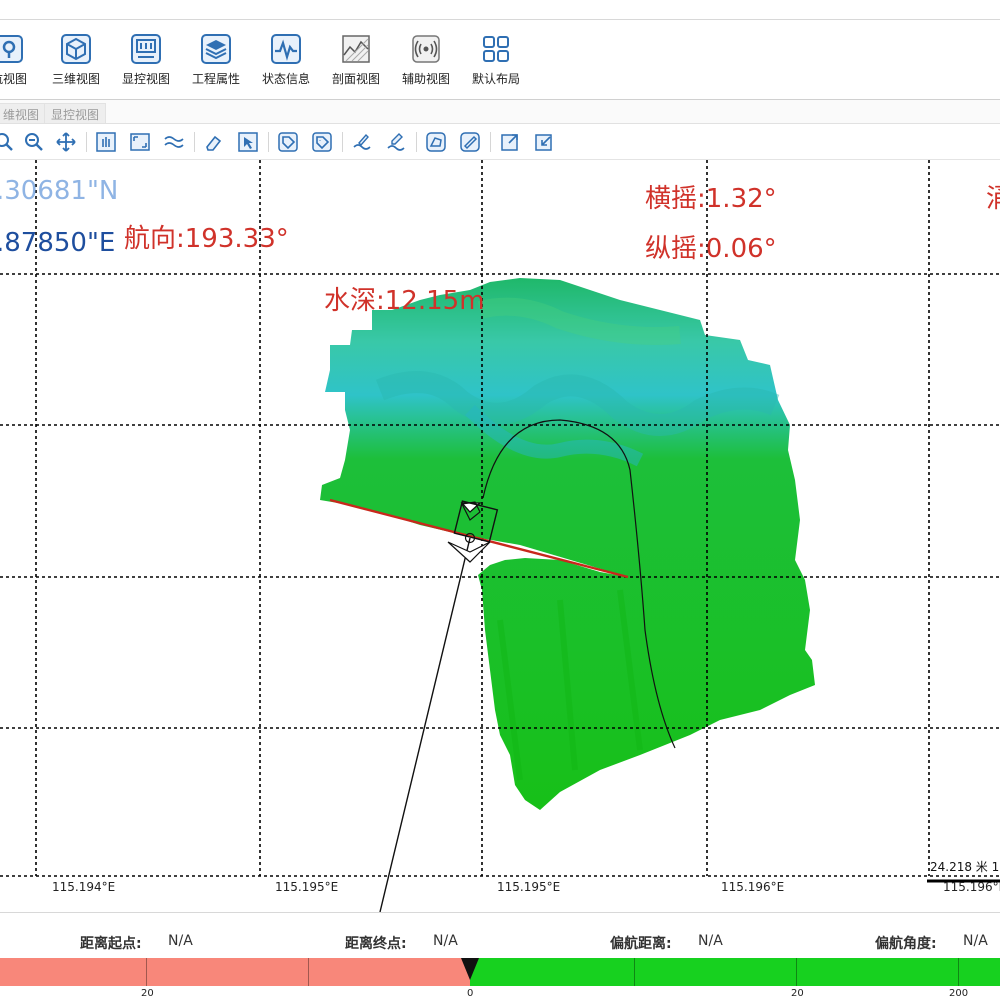 The image size is (1000, 1000). What do you see at coordinates (111, 944) in the screenshot?
I see `dist-start-label: 距离起点:` at bounding box center [111, 944].